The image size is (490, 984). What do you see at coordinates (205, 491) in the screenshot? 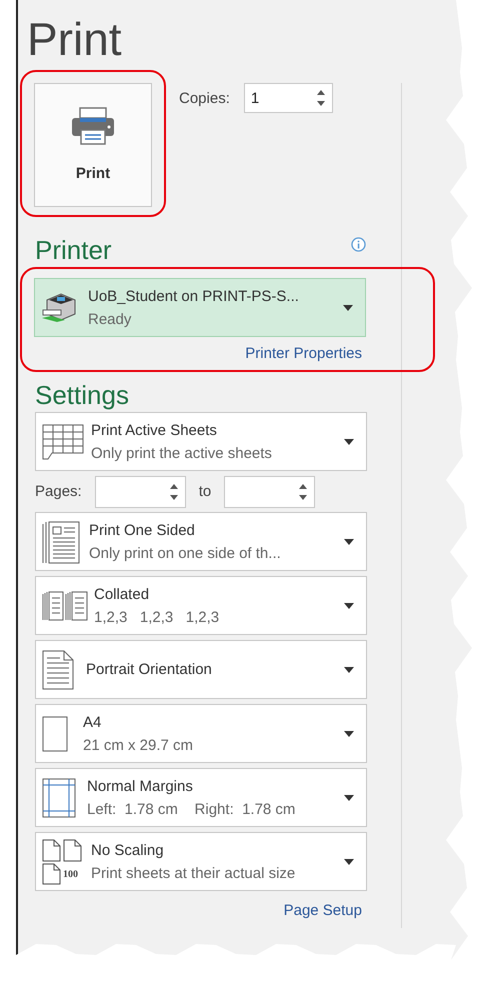
I see `to-label: to` at bounding box center [205, 491].